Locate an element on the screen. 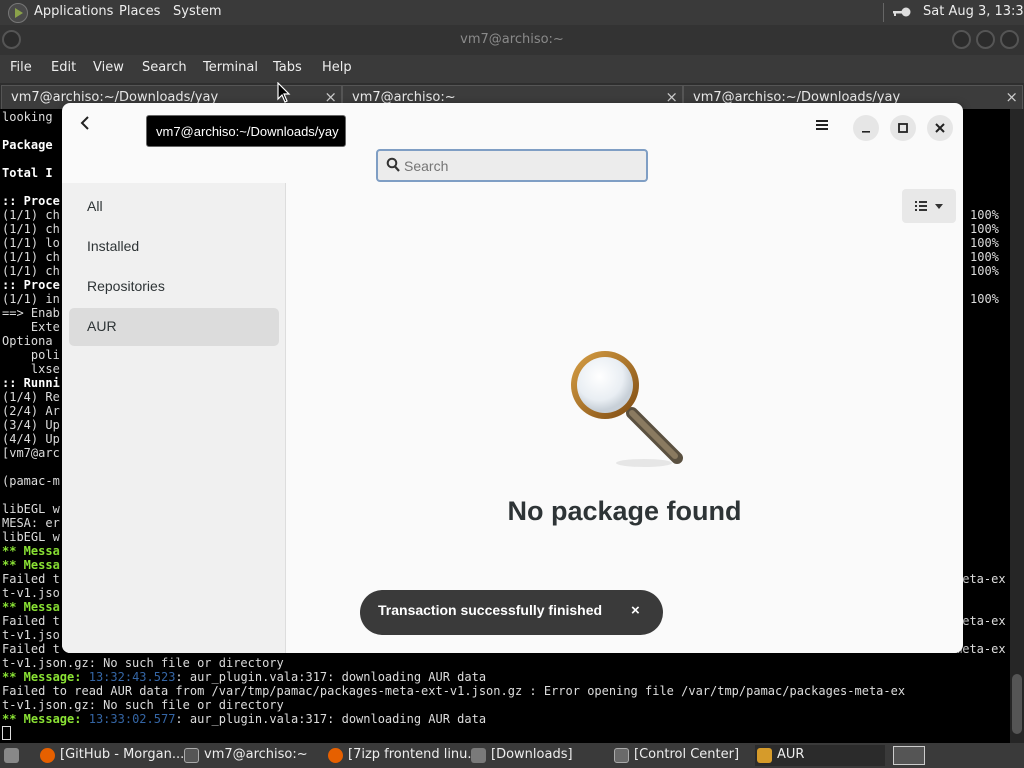 The width and height of the screenshot is (1024, 768). package-icon is located at coordinates (764, 755).